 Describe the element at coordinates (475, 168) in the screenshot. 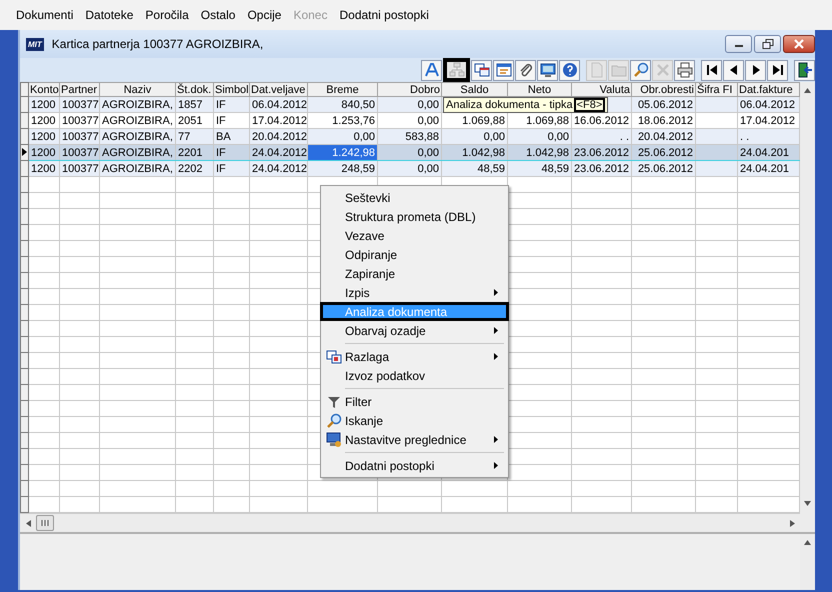

I see `table-cell: 48,59` at that location.